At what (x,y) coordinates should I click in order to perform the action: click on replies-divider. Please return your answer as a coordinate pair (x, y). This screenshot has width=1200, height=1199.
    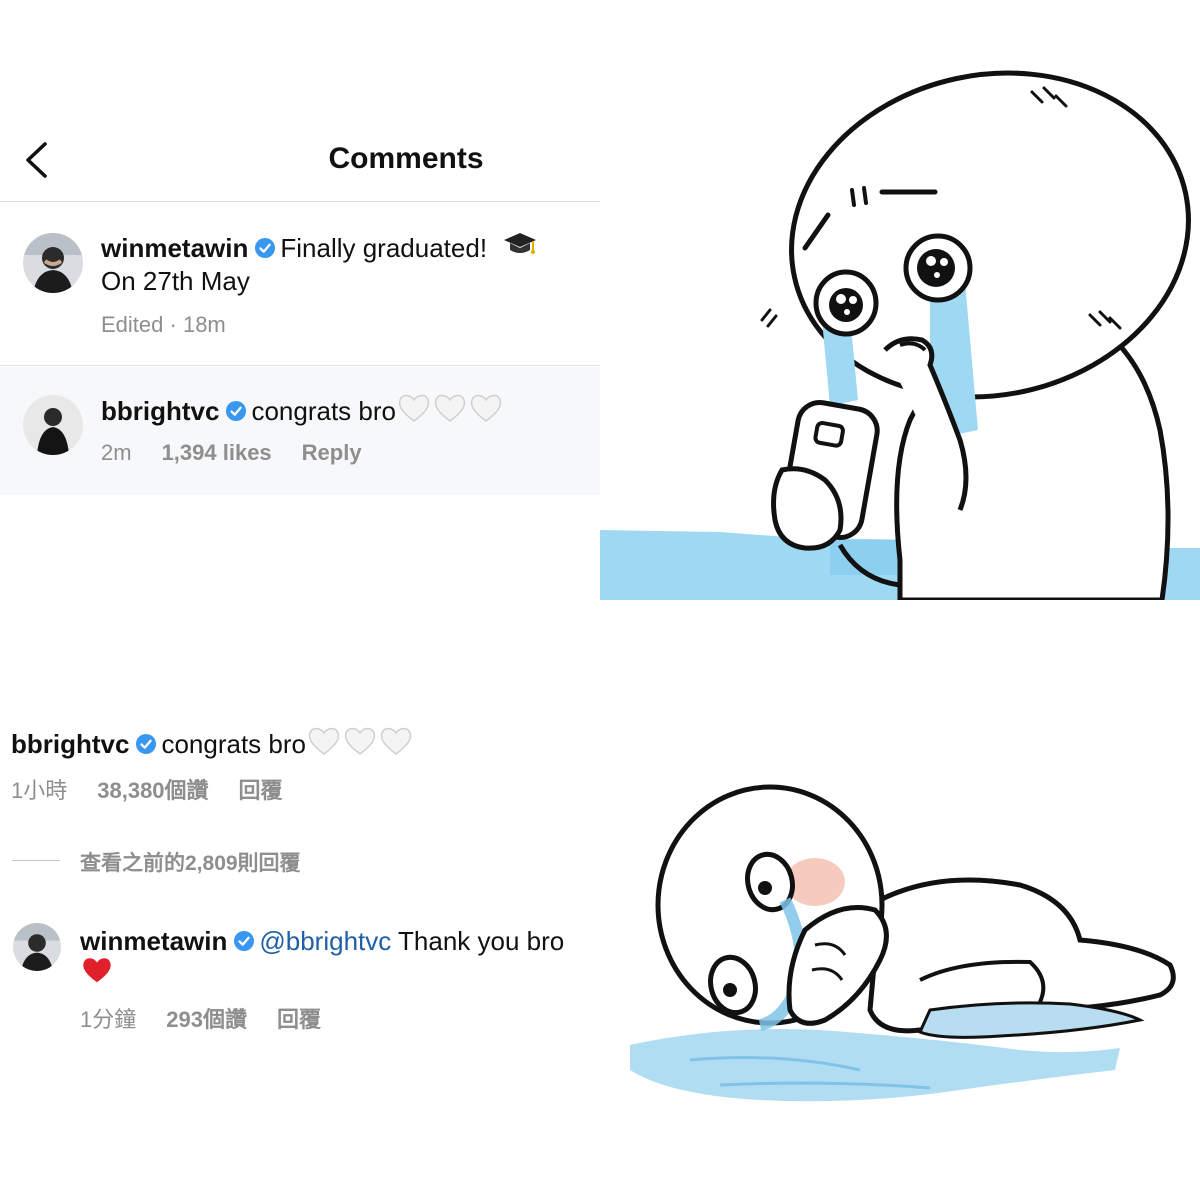
    Looking at the image, I should click on (36, 860).